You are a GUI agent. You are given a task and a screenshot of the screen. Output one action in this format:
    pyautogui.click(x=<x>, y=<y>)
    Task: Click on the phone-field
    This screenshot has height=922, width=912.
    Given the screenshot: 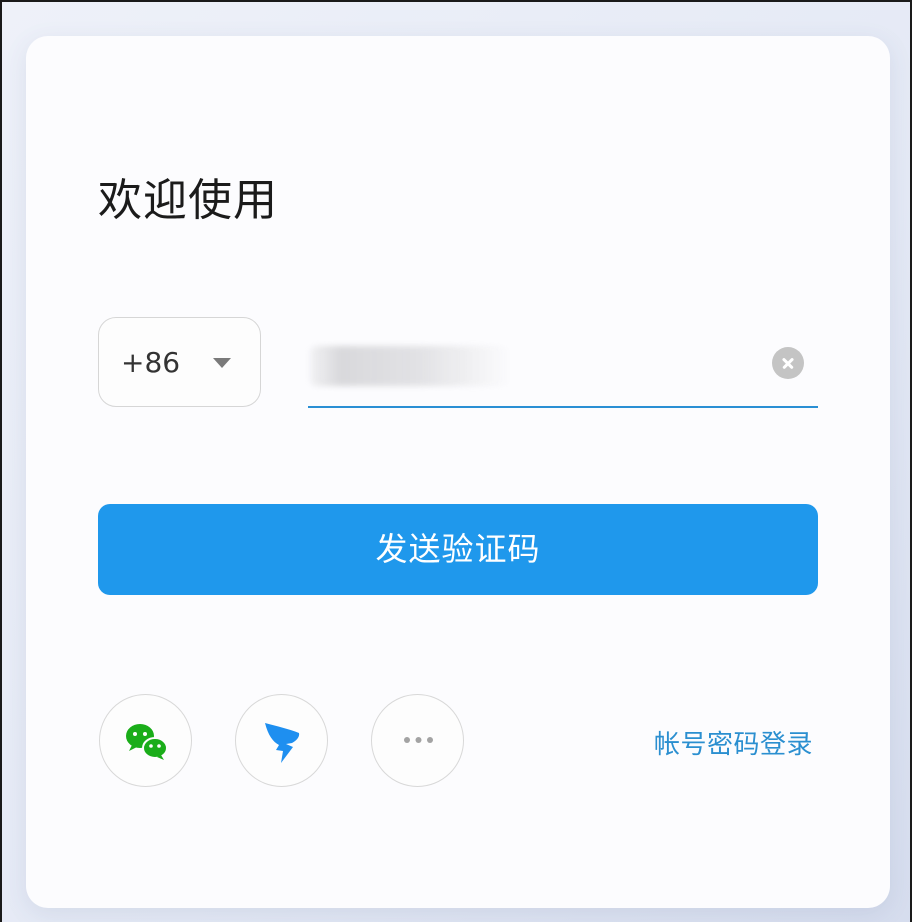 What is the action you would take?
    pyautogui.click(x=563, y=367)
    